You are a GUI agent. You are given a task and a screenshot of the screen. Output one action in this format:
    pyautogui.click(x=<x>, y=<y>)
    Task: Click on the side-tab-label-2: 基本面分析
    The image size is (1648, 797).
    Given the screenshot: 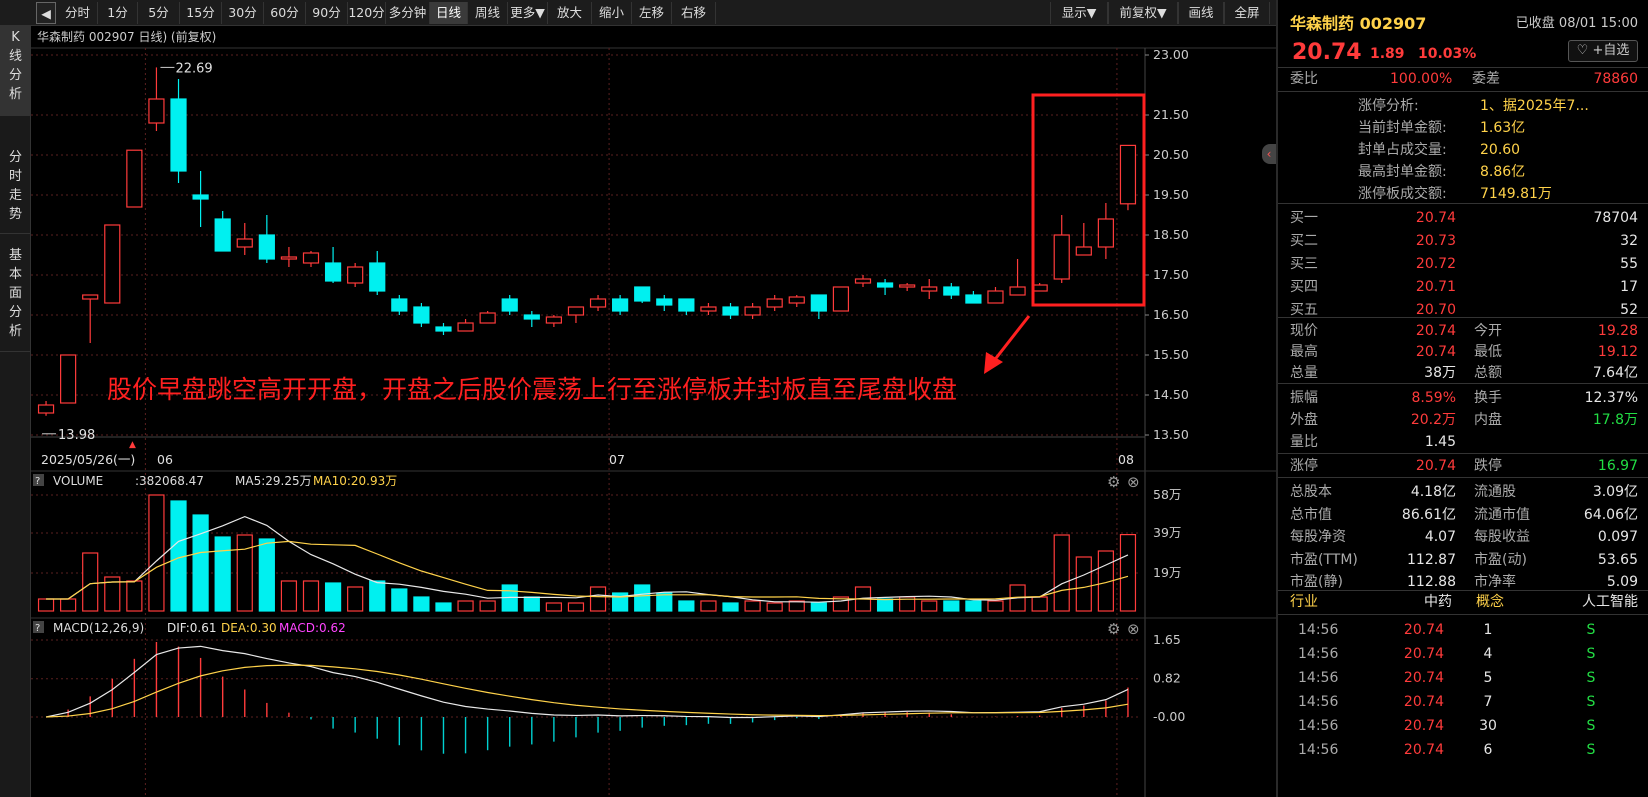 What is the action you would take?
    pyautogui.click(x=15, y=293)
    